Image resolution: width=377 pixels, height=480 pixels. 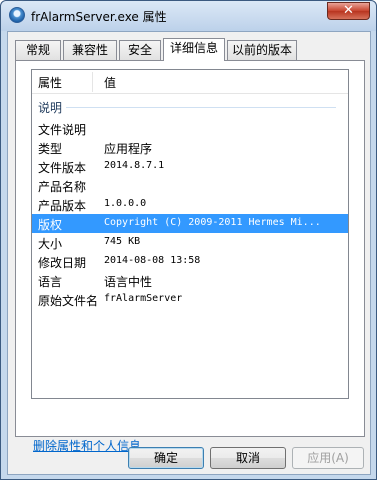 What do you see at coordinates (125, 203) in the screenshot?
I see `property-value: 1.0.0.0` at bounding box center [125, 203].